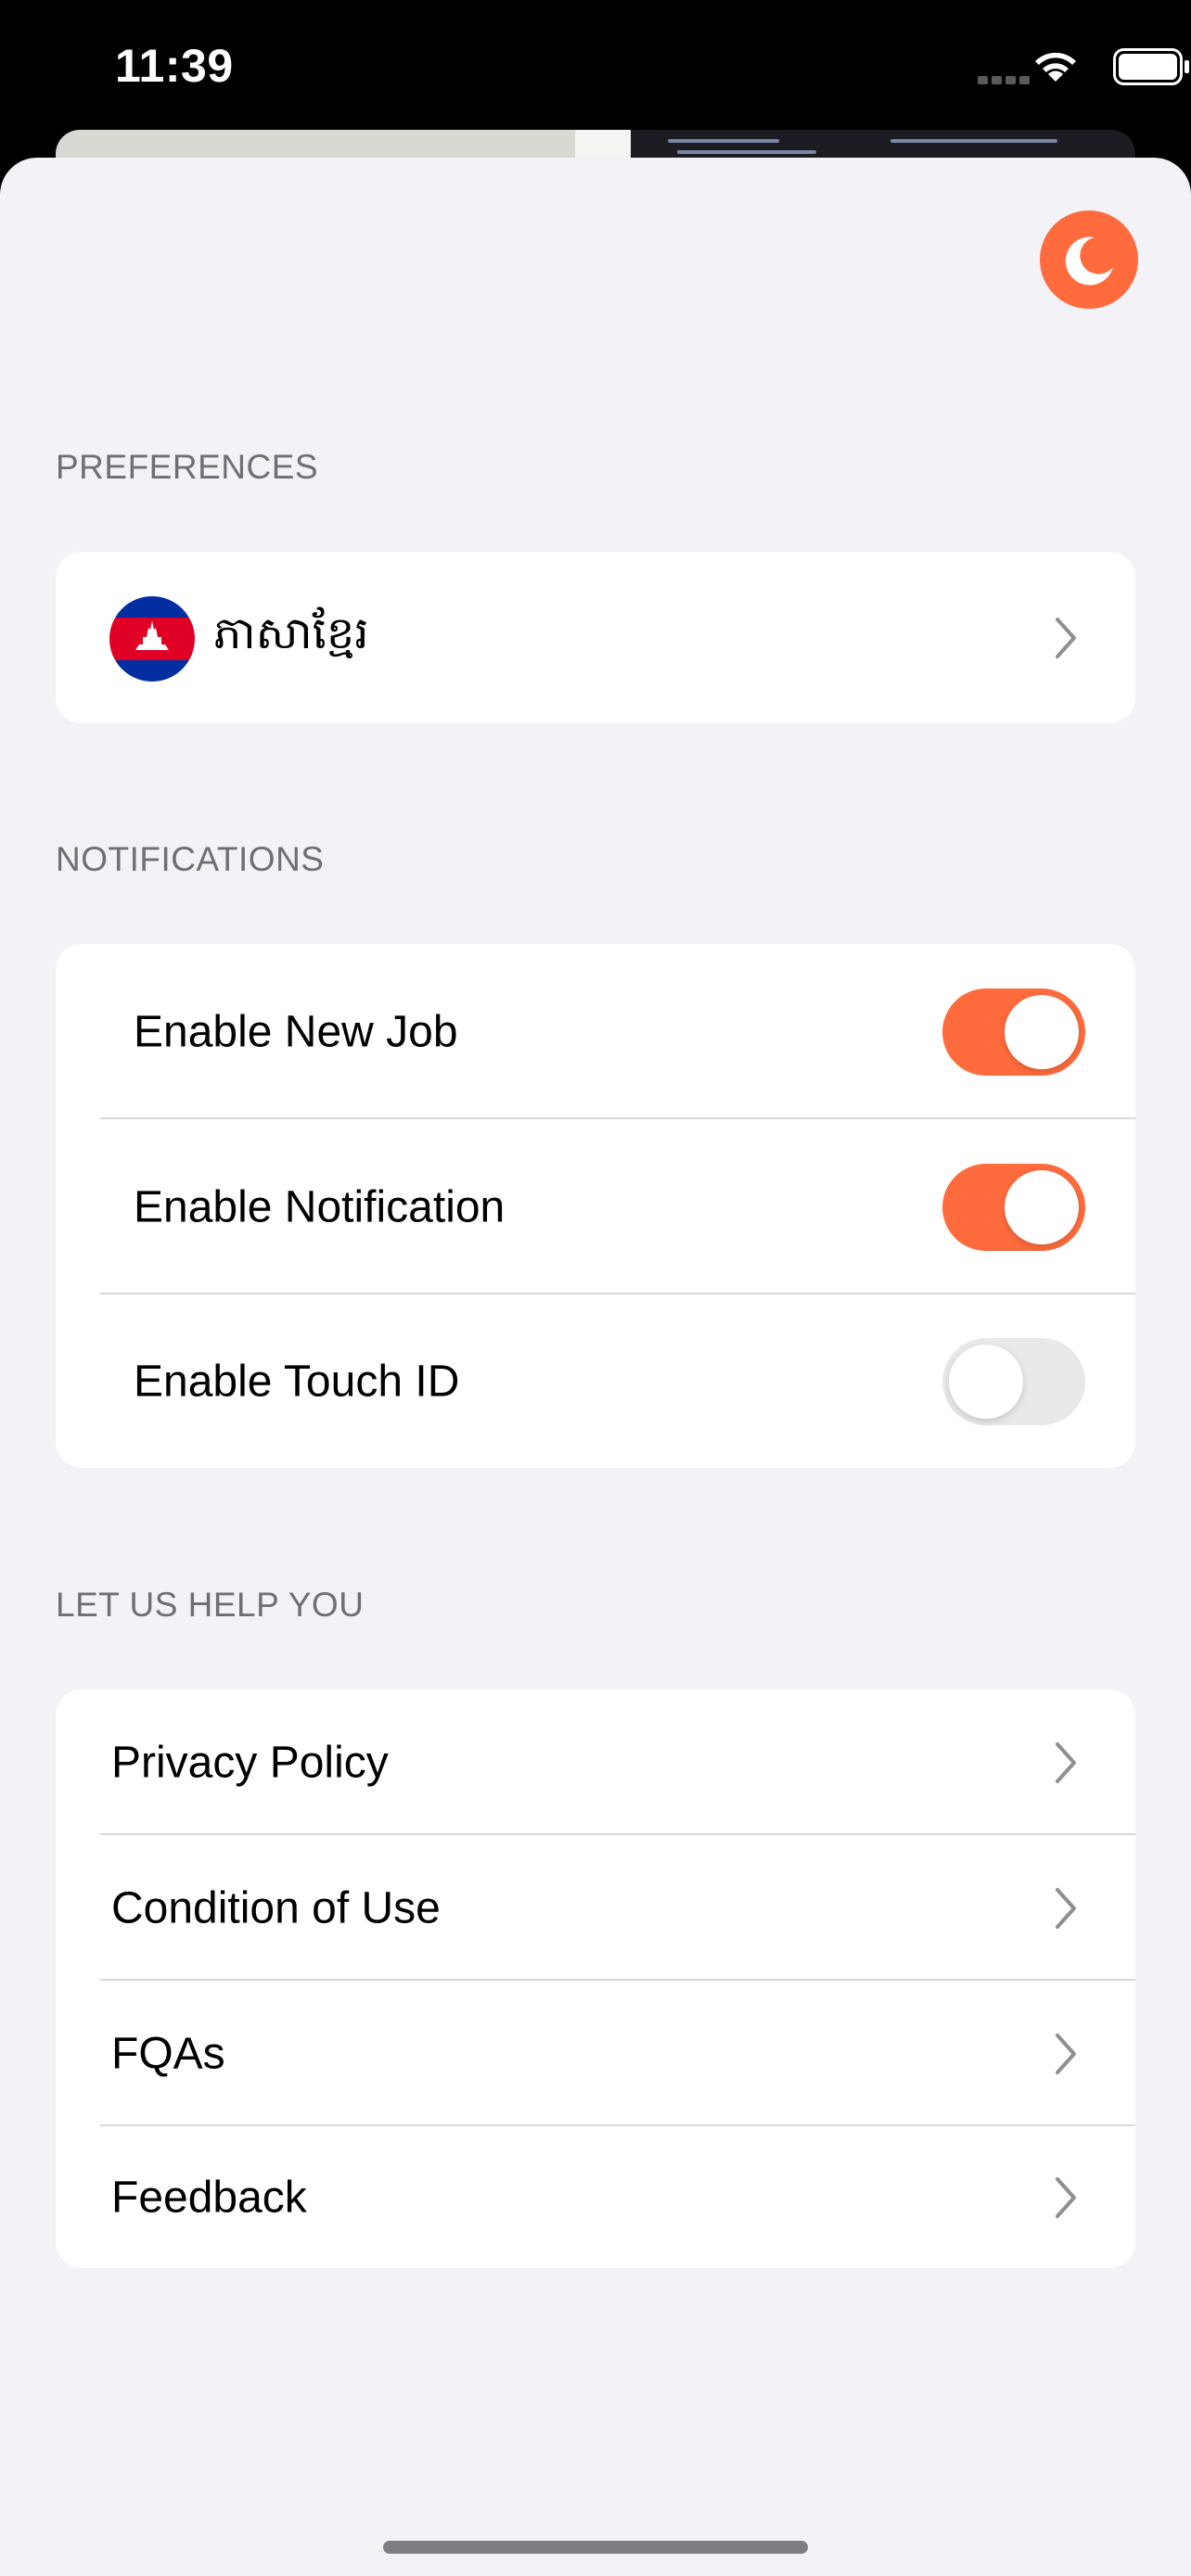 This screenshot has height=2576, width=1191. I want to click on enable-new-job-toggle, so click(1014, 1032).